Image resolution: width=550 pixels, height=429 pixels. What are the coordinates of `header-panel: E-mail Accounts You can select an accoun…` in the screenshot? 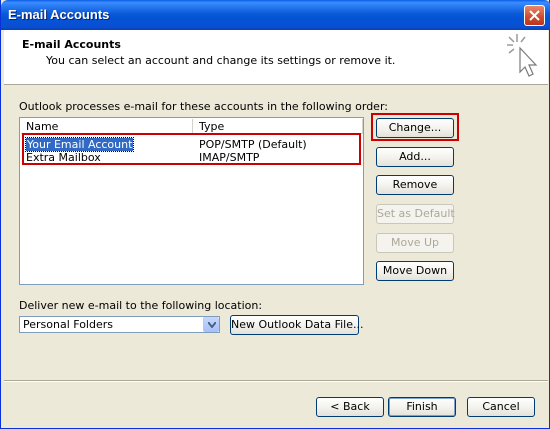 It's located at (276, 57).